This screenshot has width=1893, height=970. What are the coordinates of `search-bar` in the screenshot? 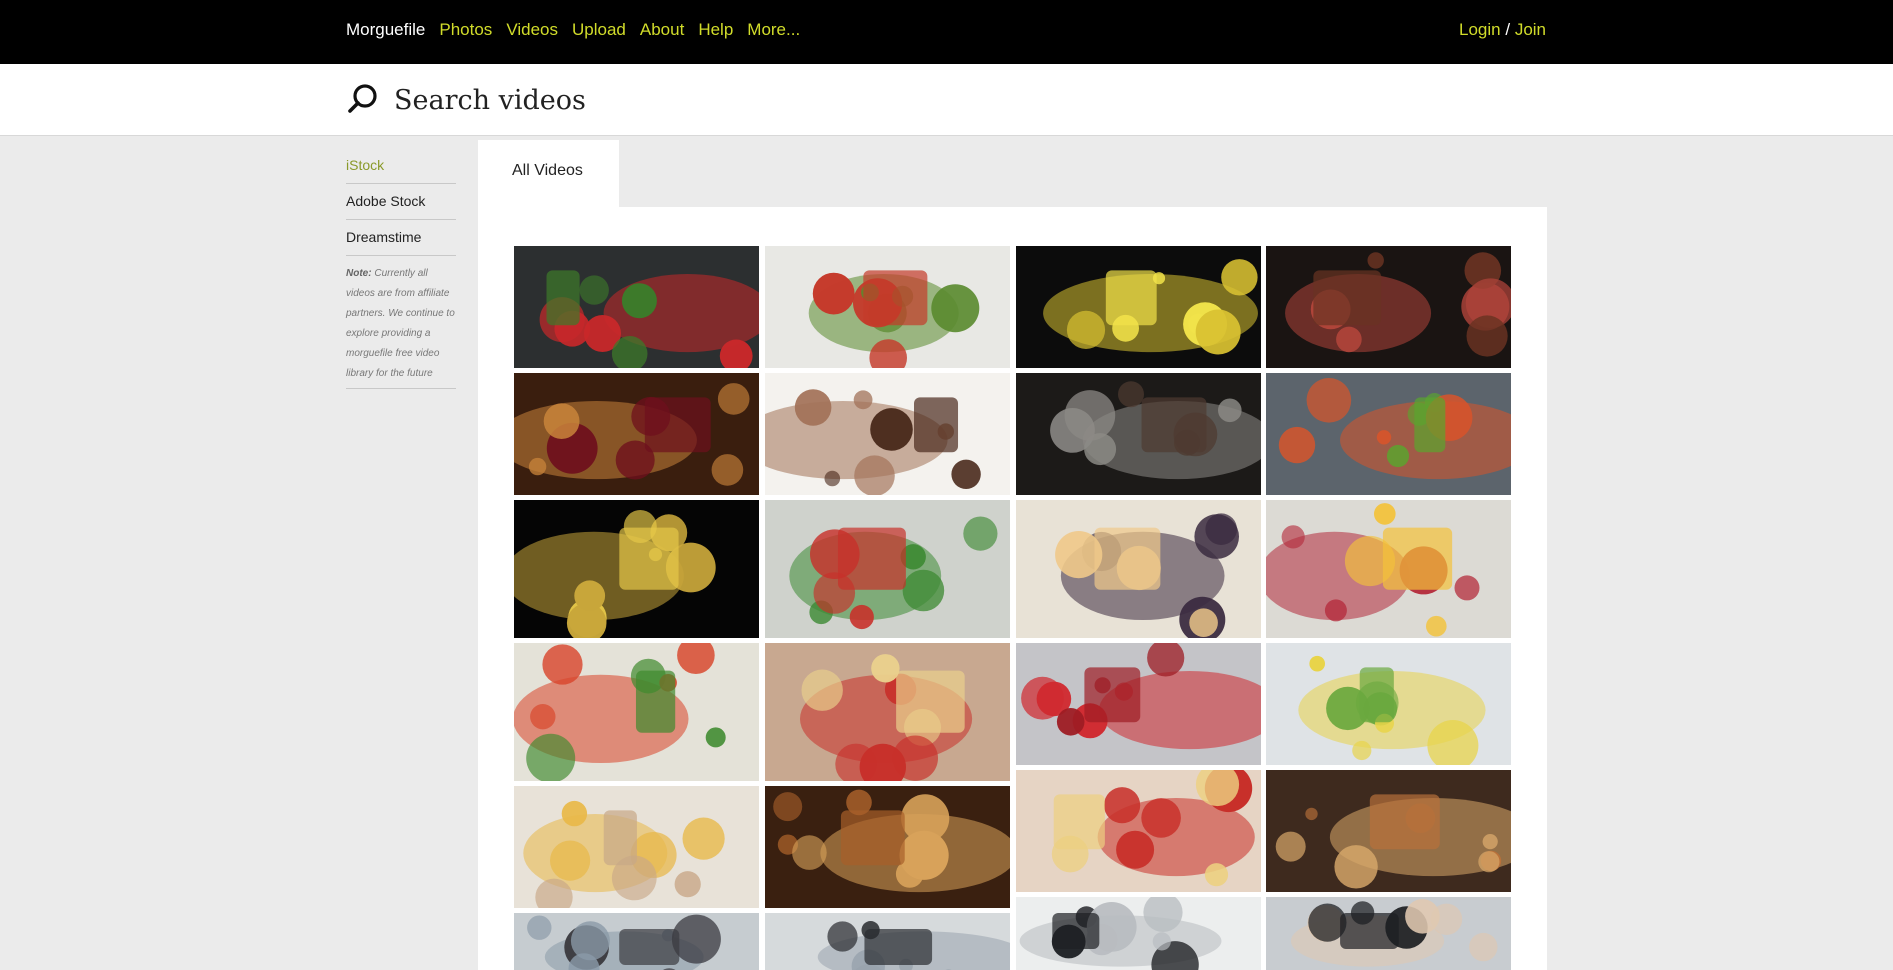 It's located at (946, 100).